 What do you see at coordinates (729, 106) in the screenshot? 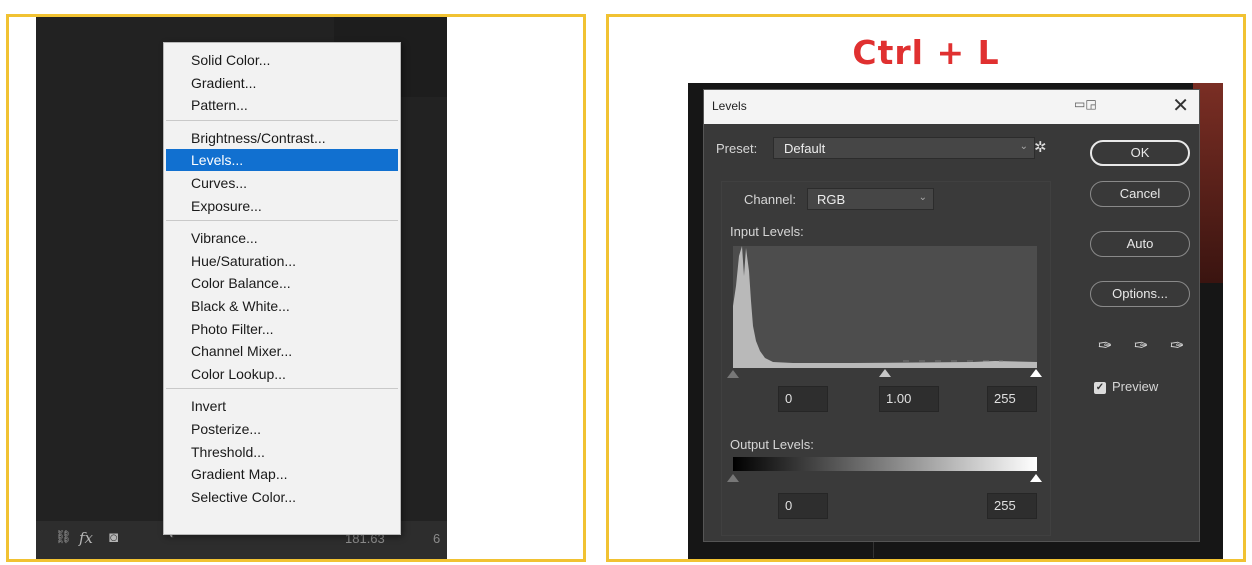
I see `dialog-title: Levels` at bounding box center [729, 106].